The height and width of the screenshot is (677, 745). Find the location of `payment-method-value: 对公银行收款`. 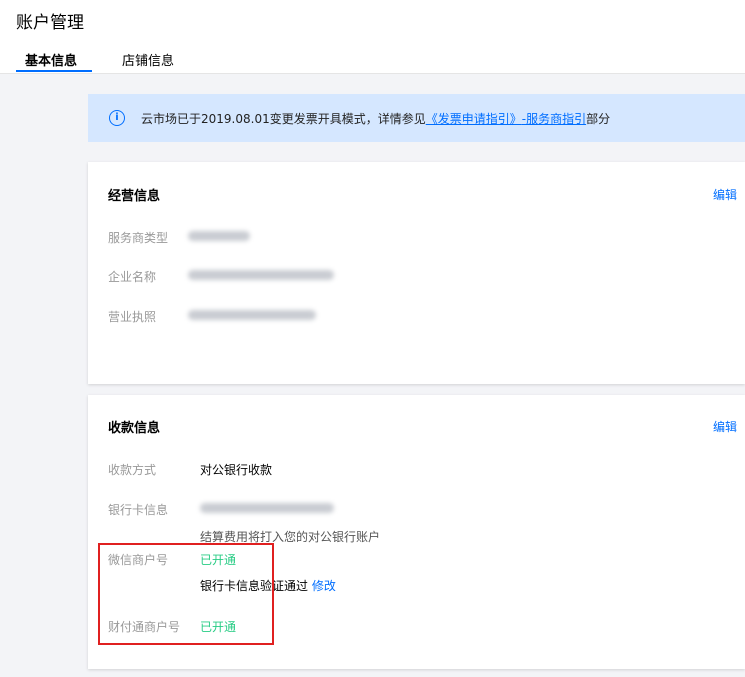

payment-method-value: 对公银行收款 is located at coordinates (236, 470).